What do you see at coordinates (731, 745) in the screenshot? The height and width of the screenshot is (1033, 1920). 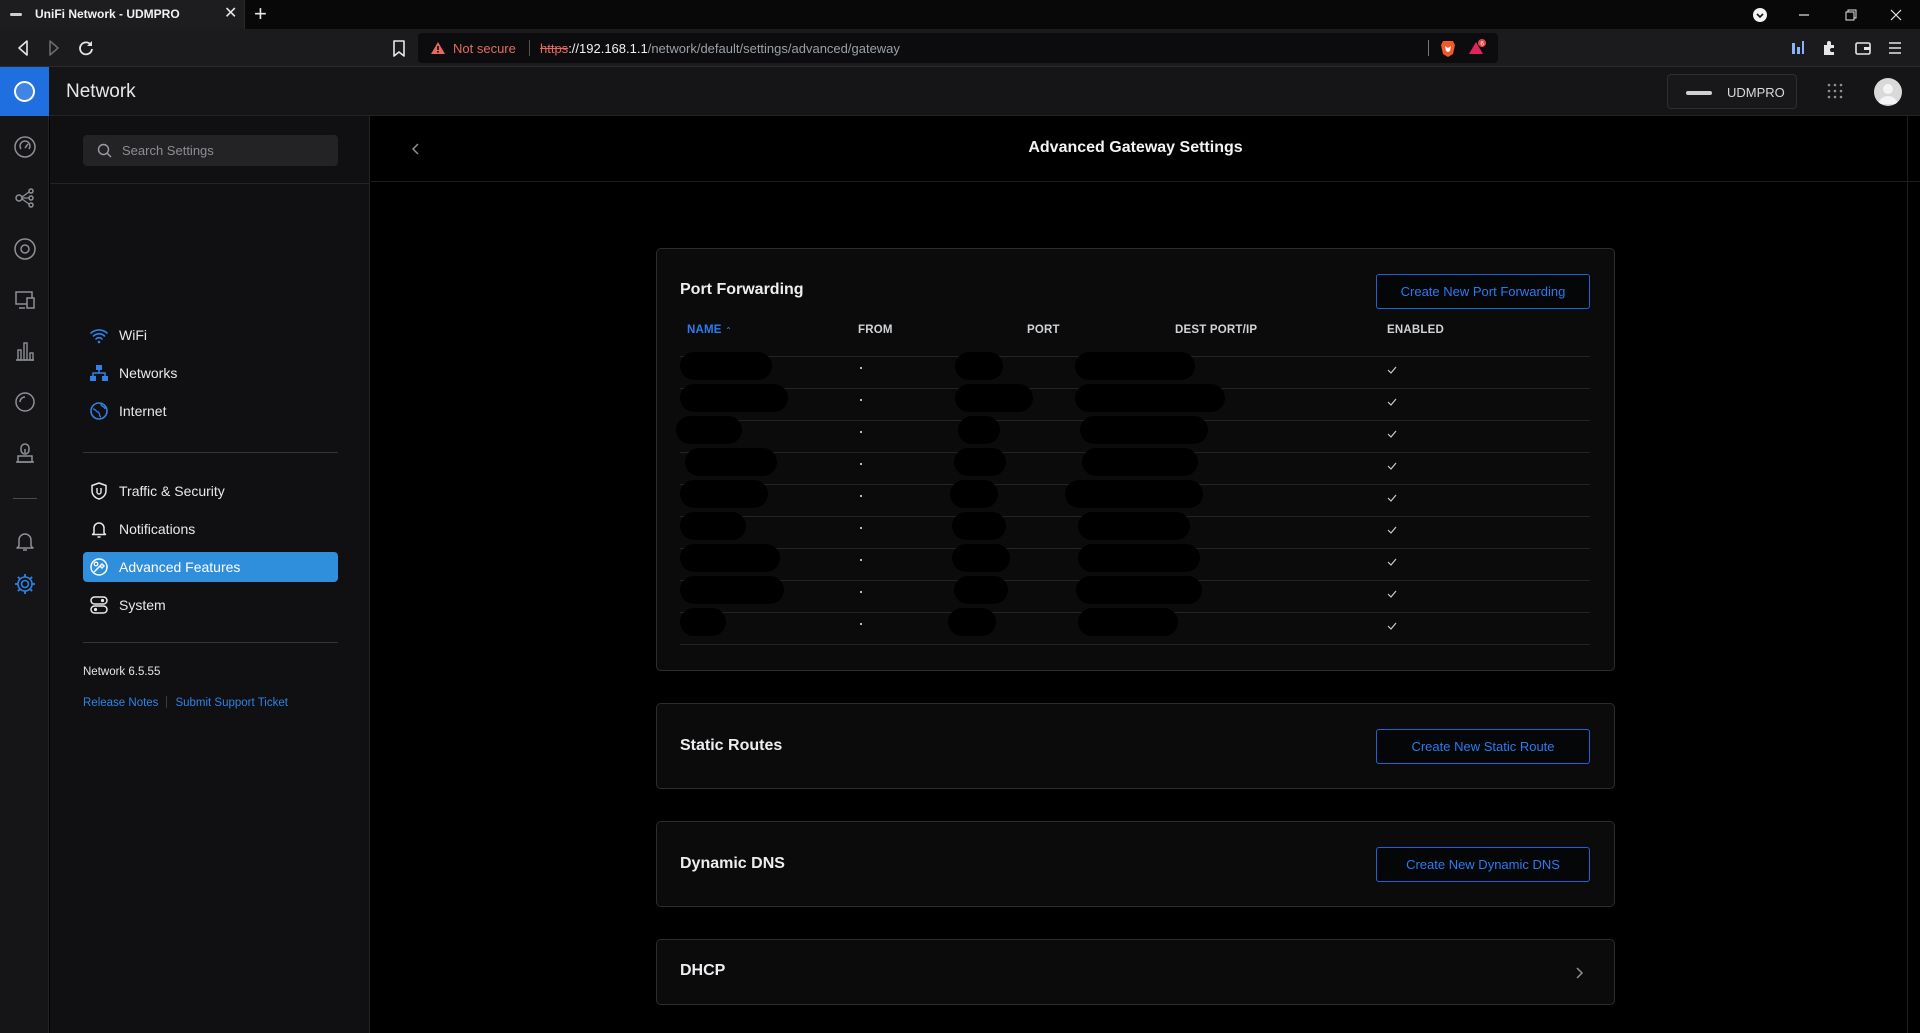 I see `static-routes-title: Static Routes` at bounding box center [731, 745].